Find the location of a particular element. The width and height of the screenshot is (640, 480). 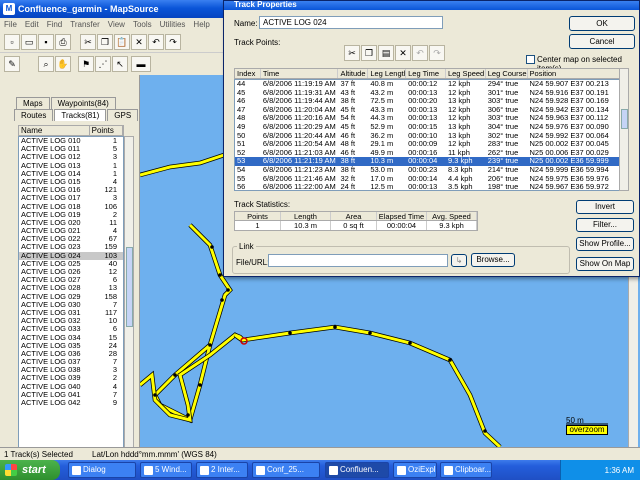

track-list-scrollbar is located at coordinates (129, 308).